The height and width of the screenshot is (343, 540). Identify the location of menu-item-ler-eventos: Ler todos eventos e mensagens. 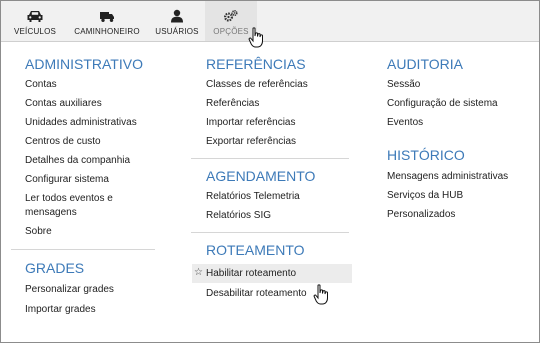
(97, 204).